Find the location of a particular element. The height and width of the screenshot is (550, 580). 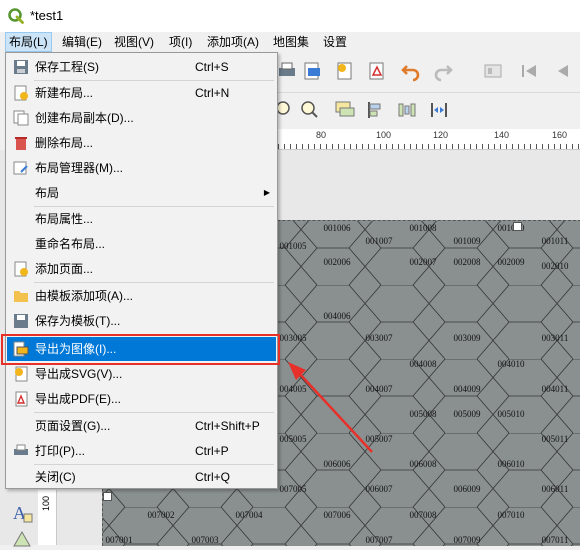

annotation-arrow-icon is located at coordinates (330, 407).